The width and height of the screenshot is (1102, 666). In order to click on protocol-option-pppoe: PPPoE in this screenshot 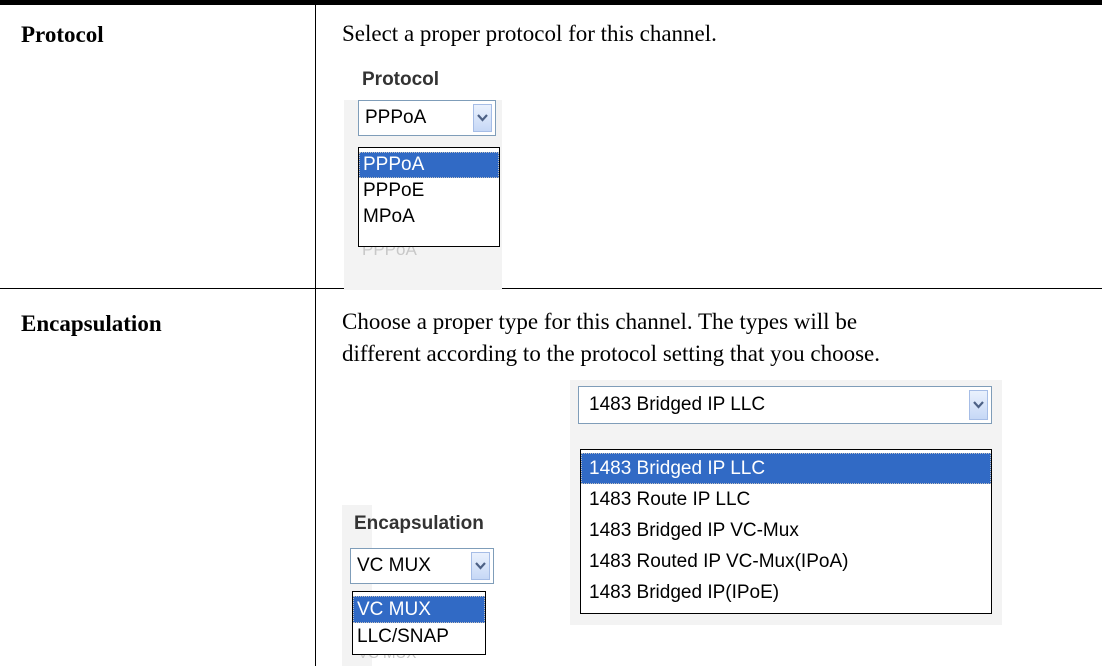, I will do `click(429, 191)`.